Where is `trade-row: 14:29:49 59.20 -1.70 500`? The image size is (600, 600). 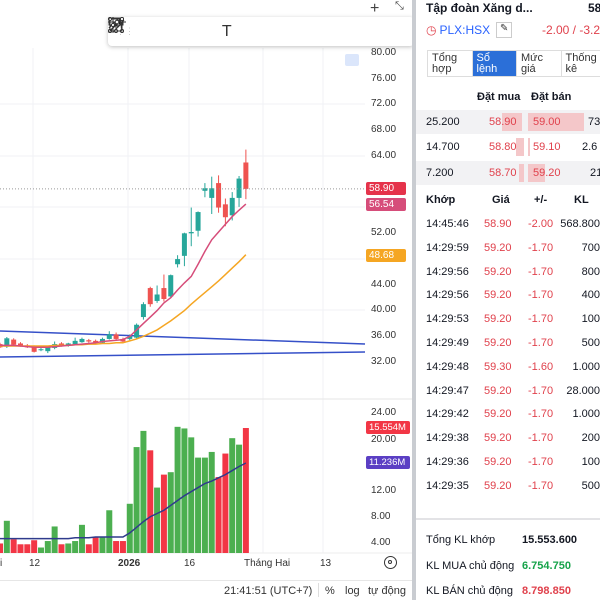
trade-row: 14:29:49 59.20 -1.70 500 is located at coordinates (508, 343).